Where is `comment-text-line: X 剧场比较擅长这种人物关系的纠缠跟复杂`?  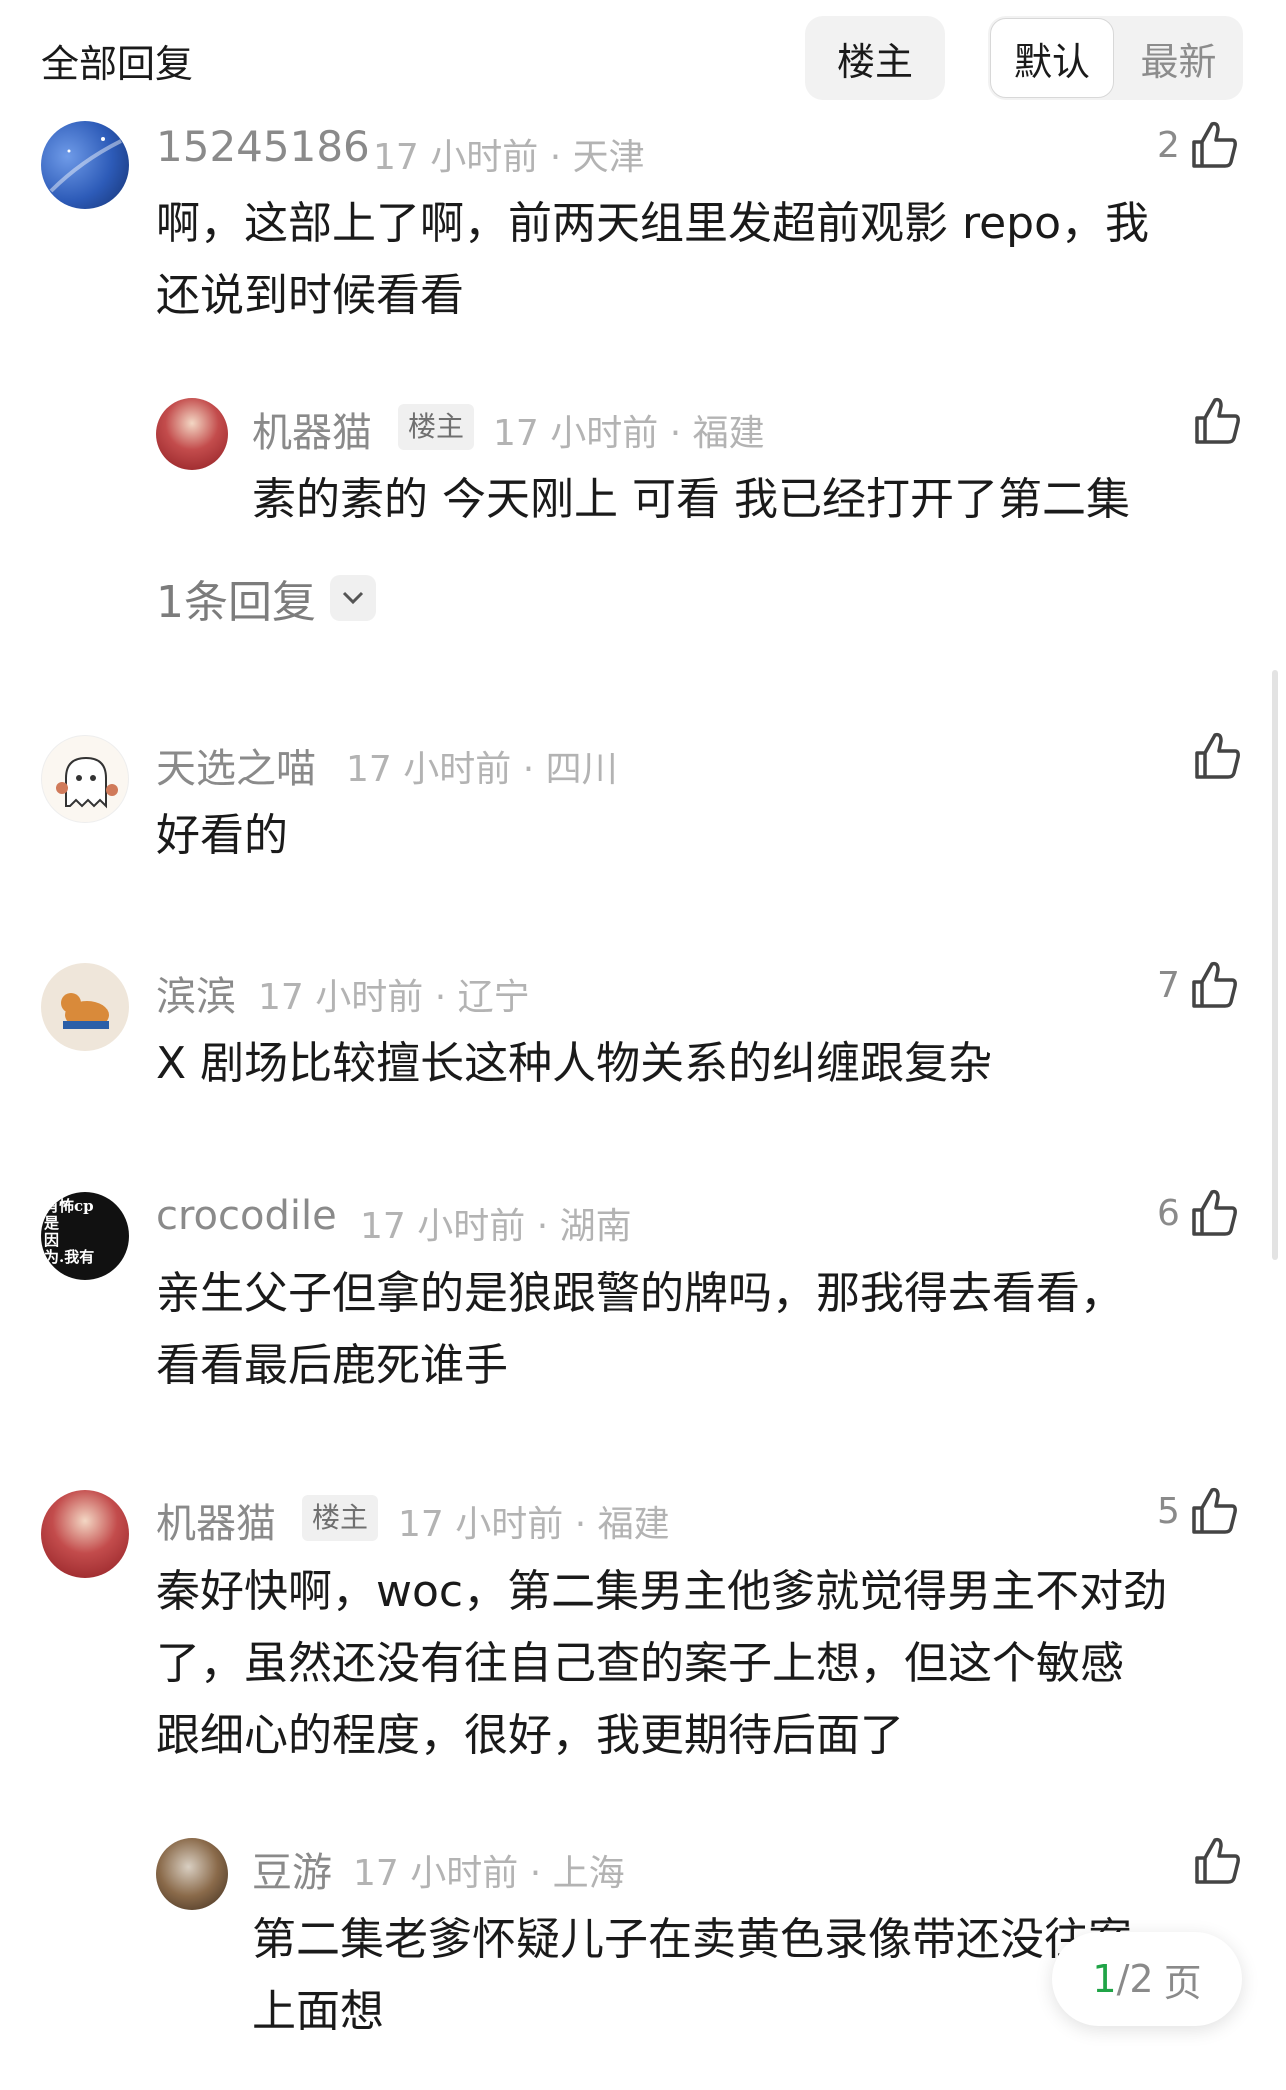
comment-text-line: X 剧场比较擅长这种人物关系的纠缠跟复杂 is located at coordinates (574, 1063).